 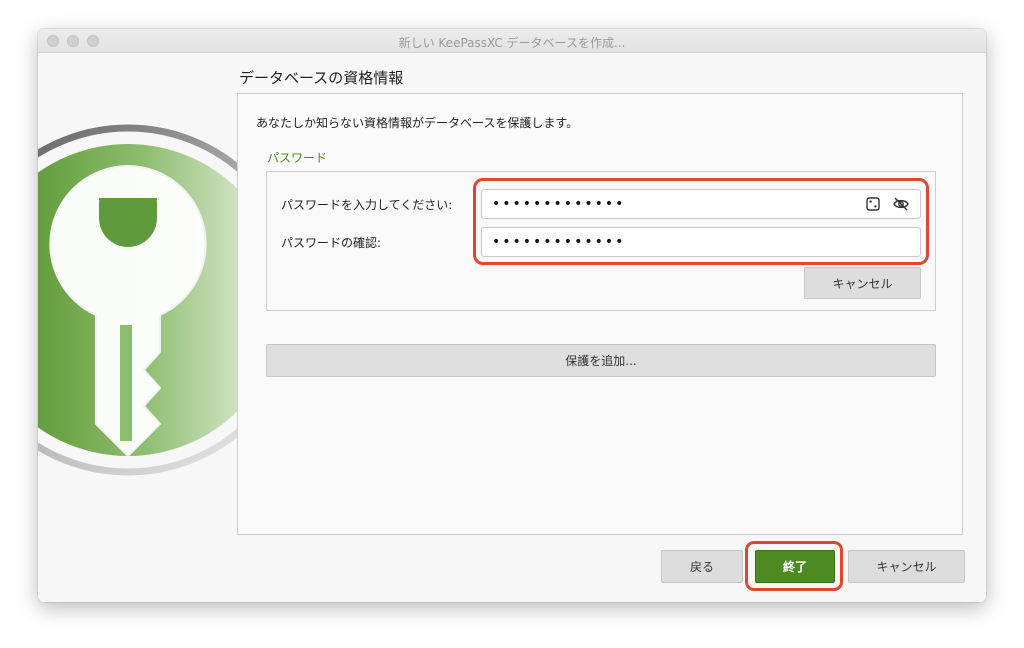 I want to click on finish-highlight-annotation, so click(x=794, y=566).